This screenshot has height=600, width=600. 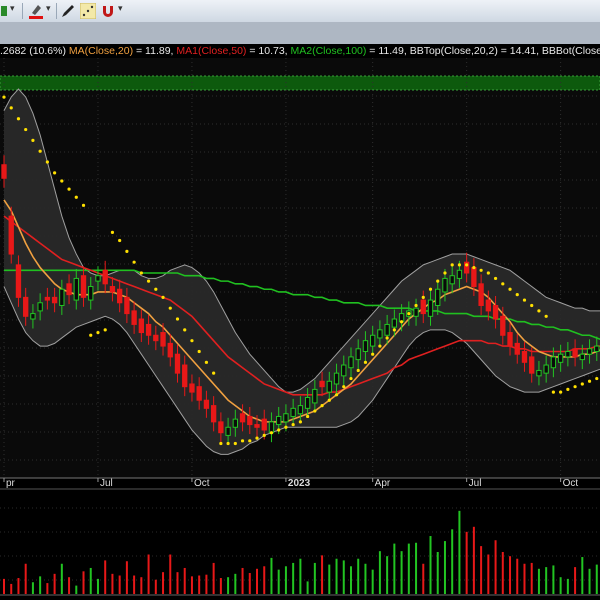 I want to click on x-tick-label: pr, so click(x=11, y=483).